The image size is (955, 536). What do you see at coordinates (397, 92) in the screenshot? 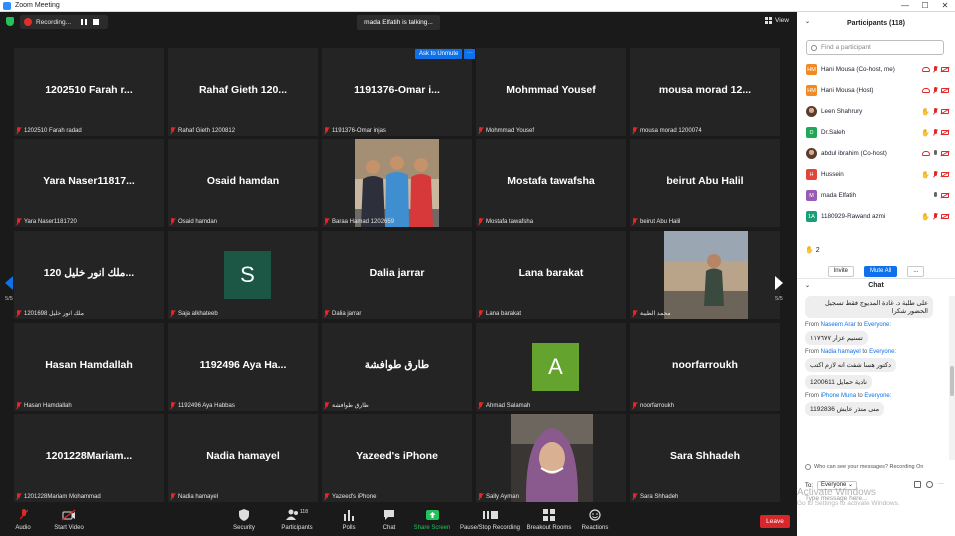
I see `video-tile: 1191376-Omar i... 1191376-Omar injas` at bounding box center [397, 92].